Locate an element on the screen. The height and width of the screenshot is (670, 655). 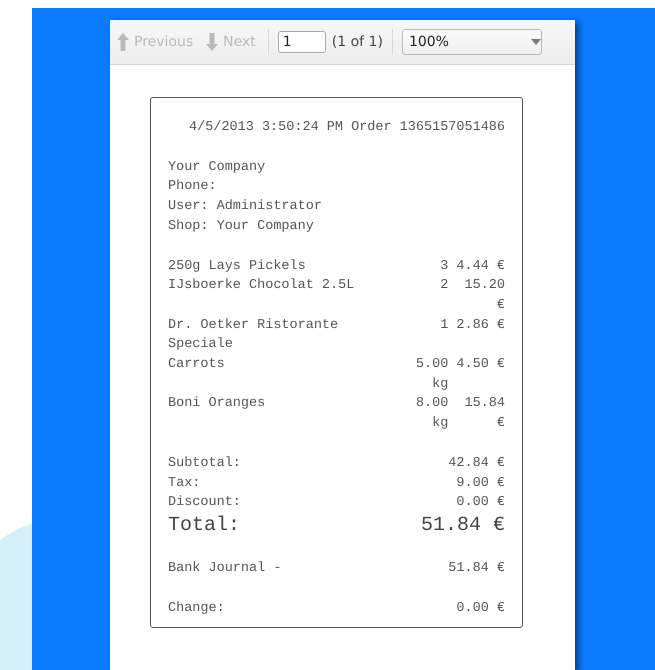
item-price: 15.20 € is located at coordinates (484, 296).